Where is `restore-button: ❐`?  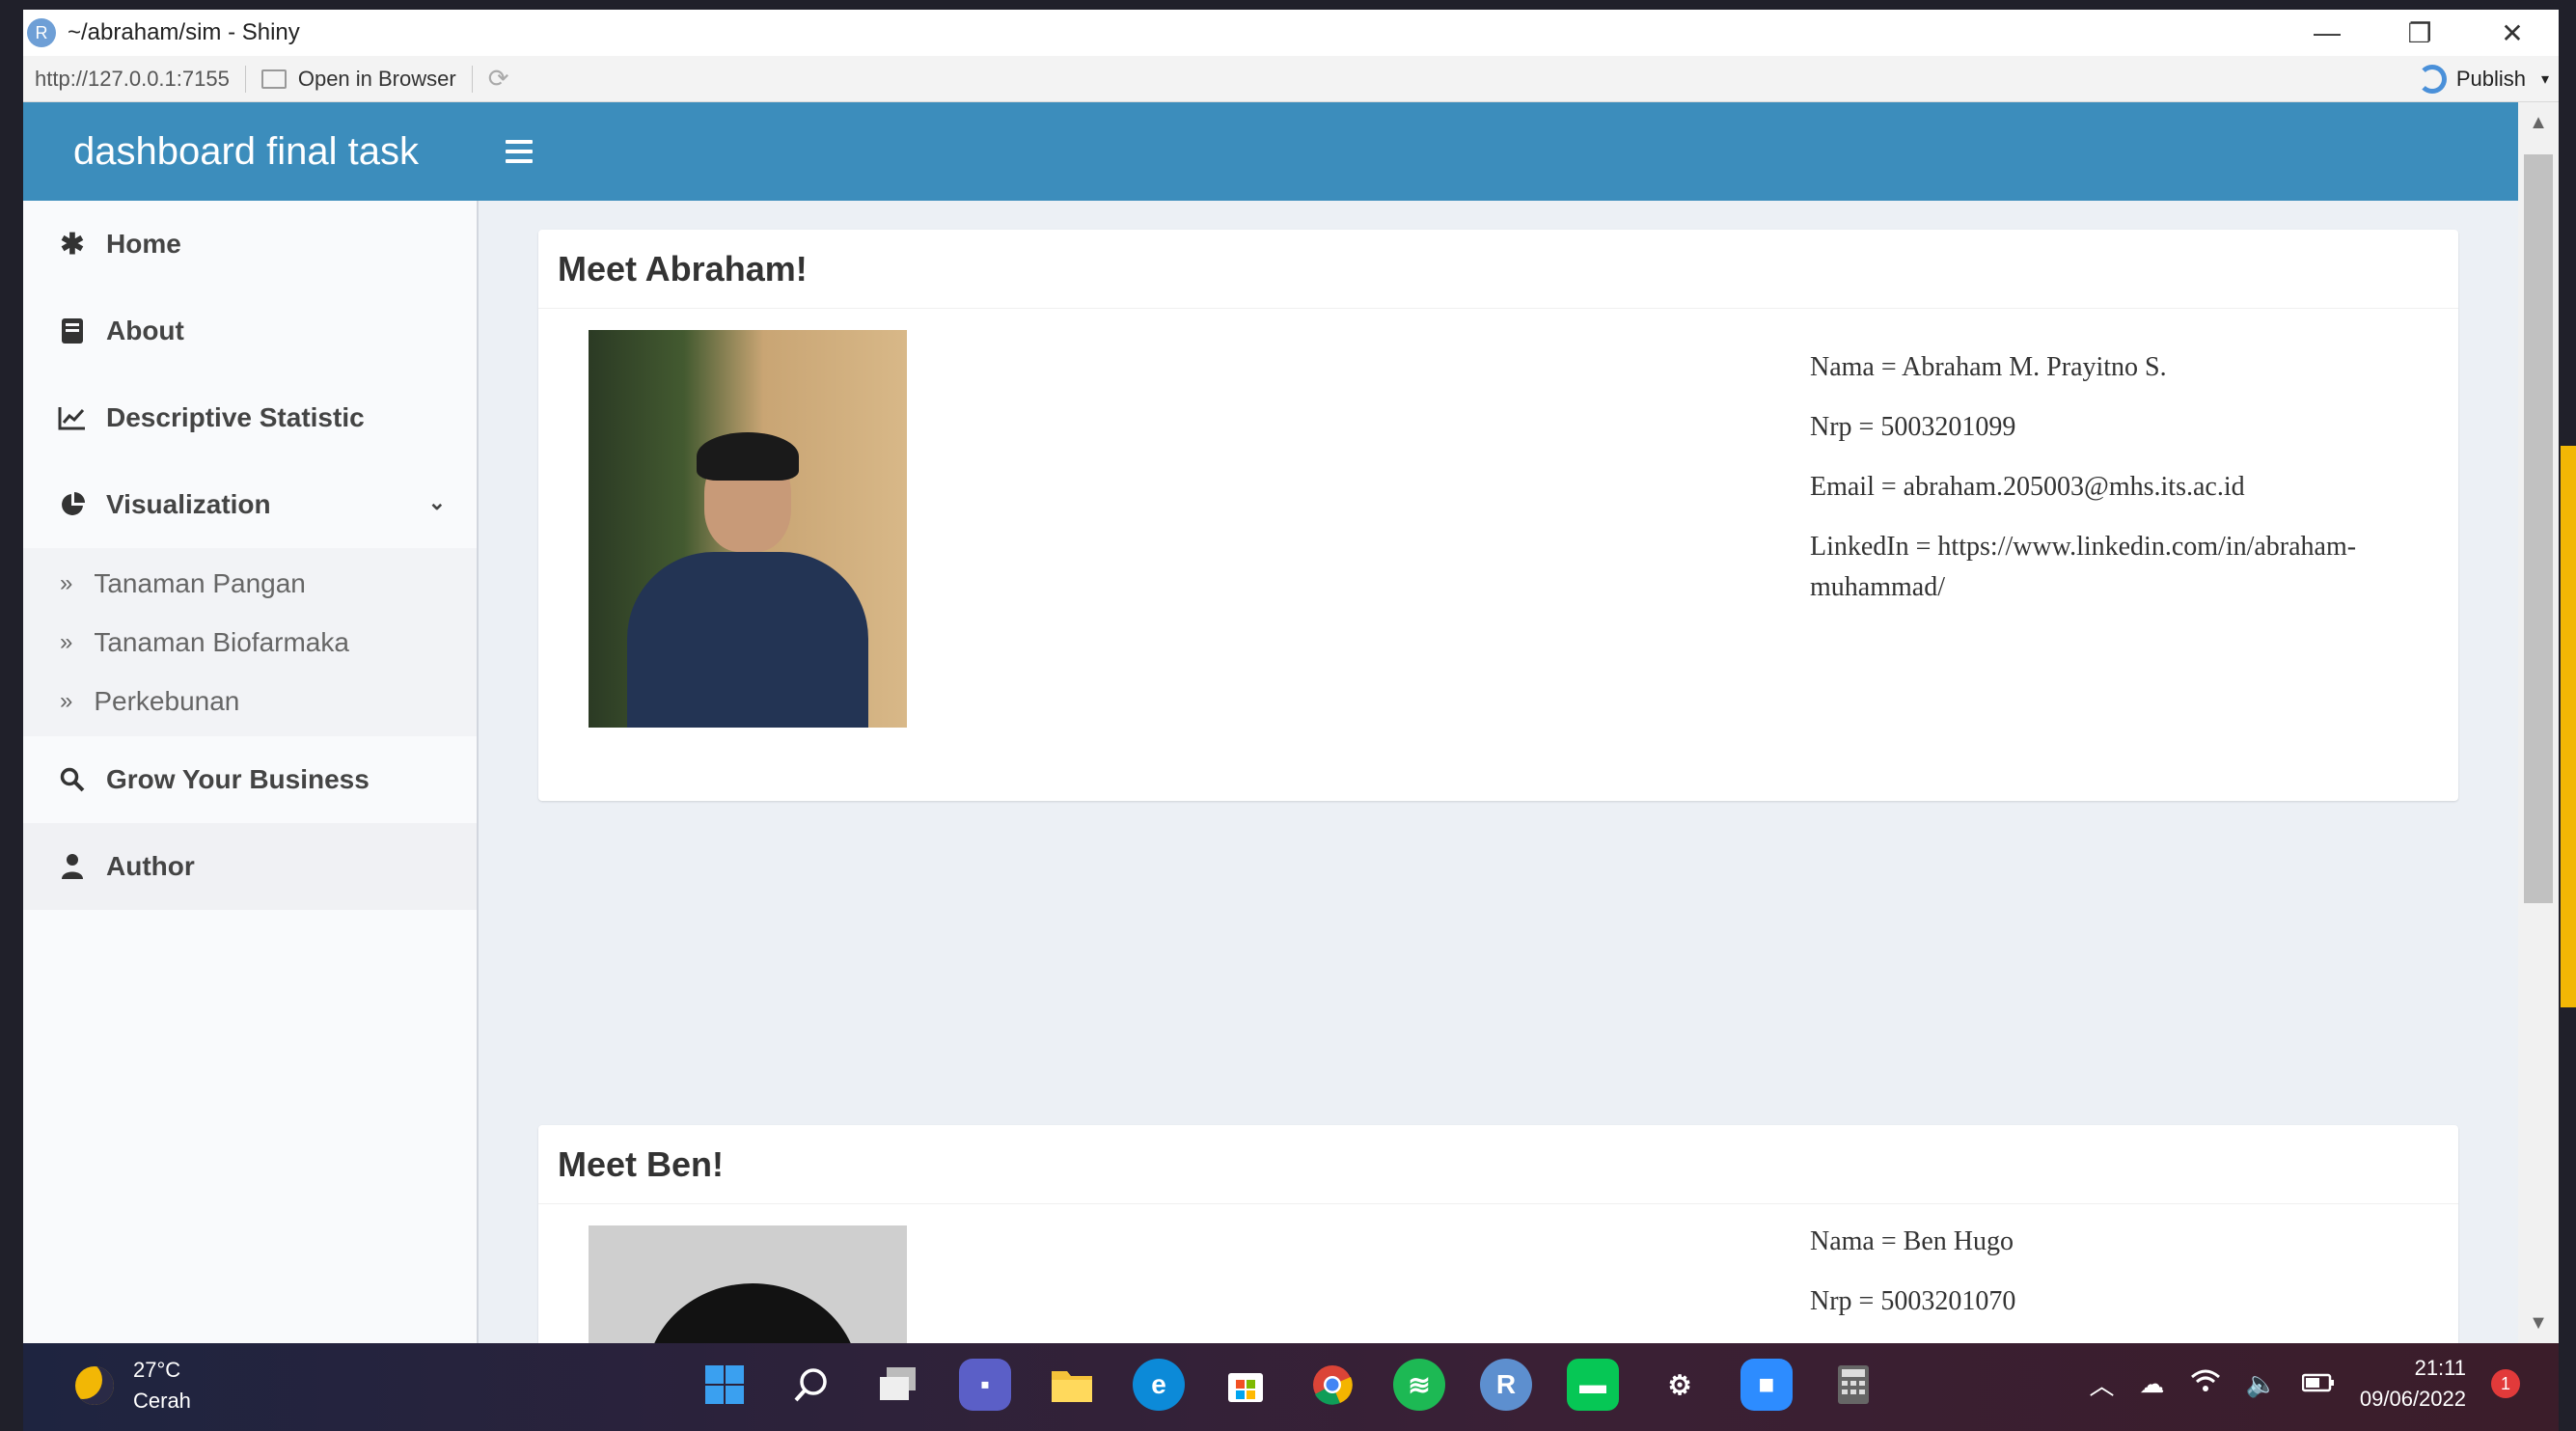 restore-button: ❐ is located at coordinates (2419, 33).